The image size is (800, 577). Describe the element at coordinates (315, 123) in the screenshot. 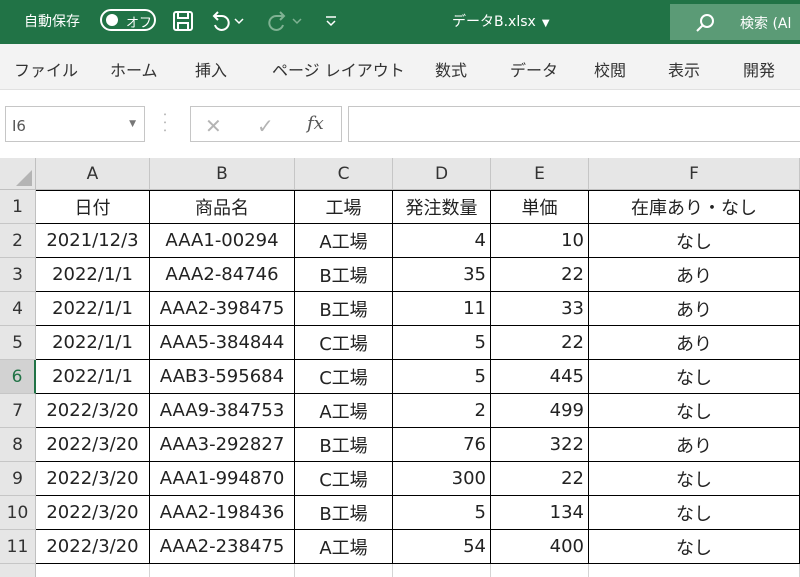

I see `insert-function-icon: fx` at that location.